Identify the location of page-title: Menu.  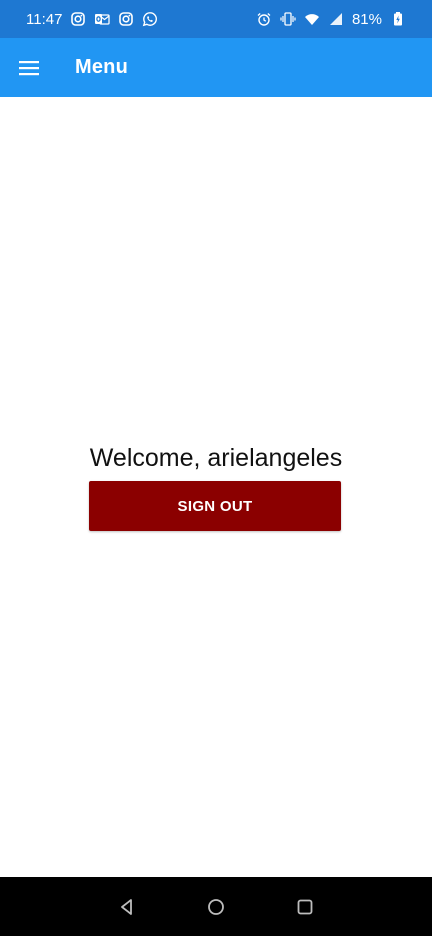
(102, 67).